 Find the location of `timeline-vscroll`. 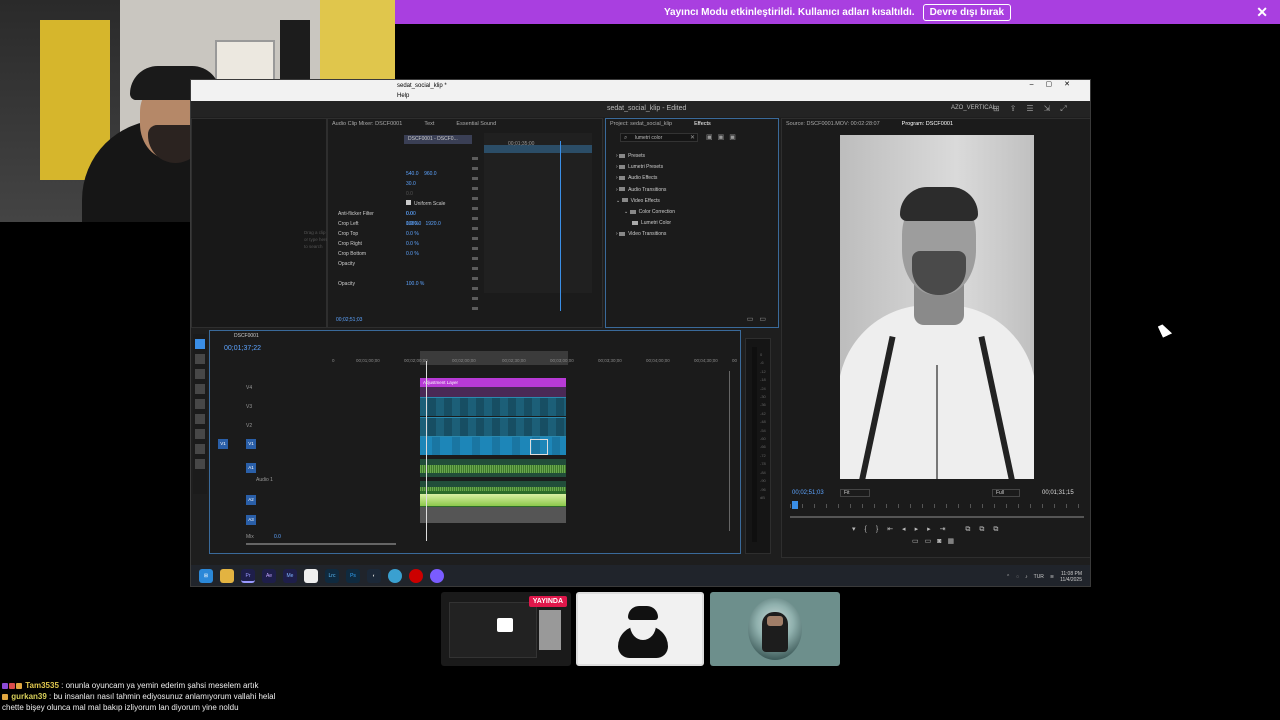

timeline-vscroll is located at coordinates (729, 451).